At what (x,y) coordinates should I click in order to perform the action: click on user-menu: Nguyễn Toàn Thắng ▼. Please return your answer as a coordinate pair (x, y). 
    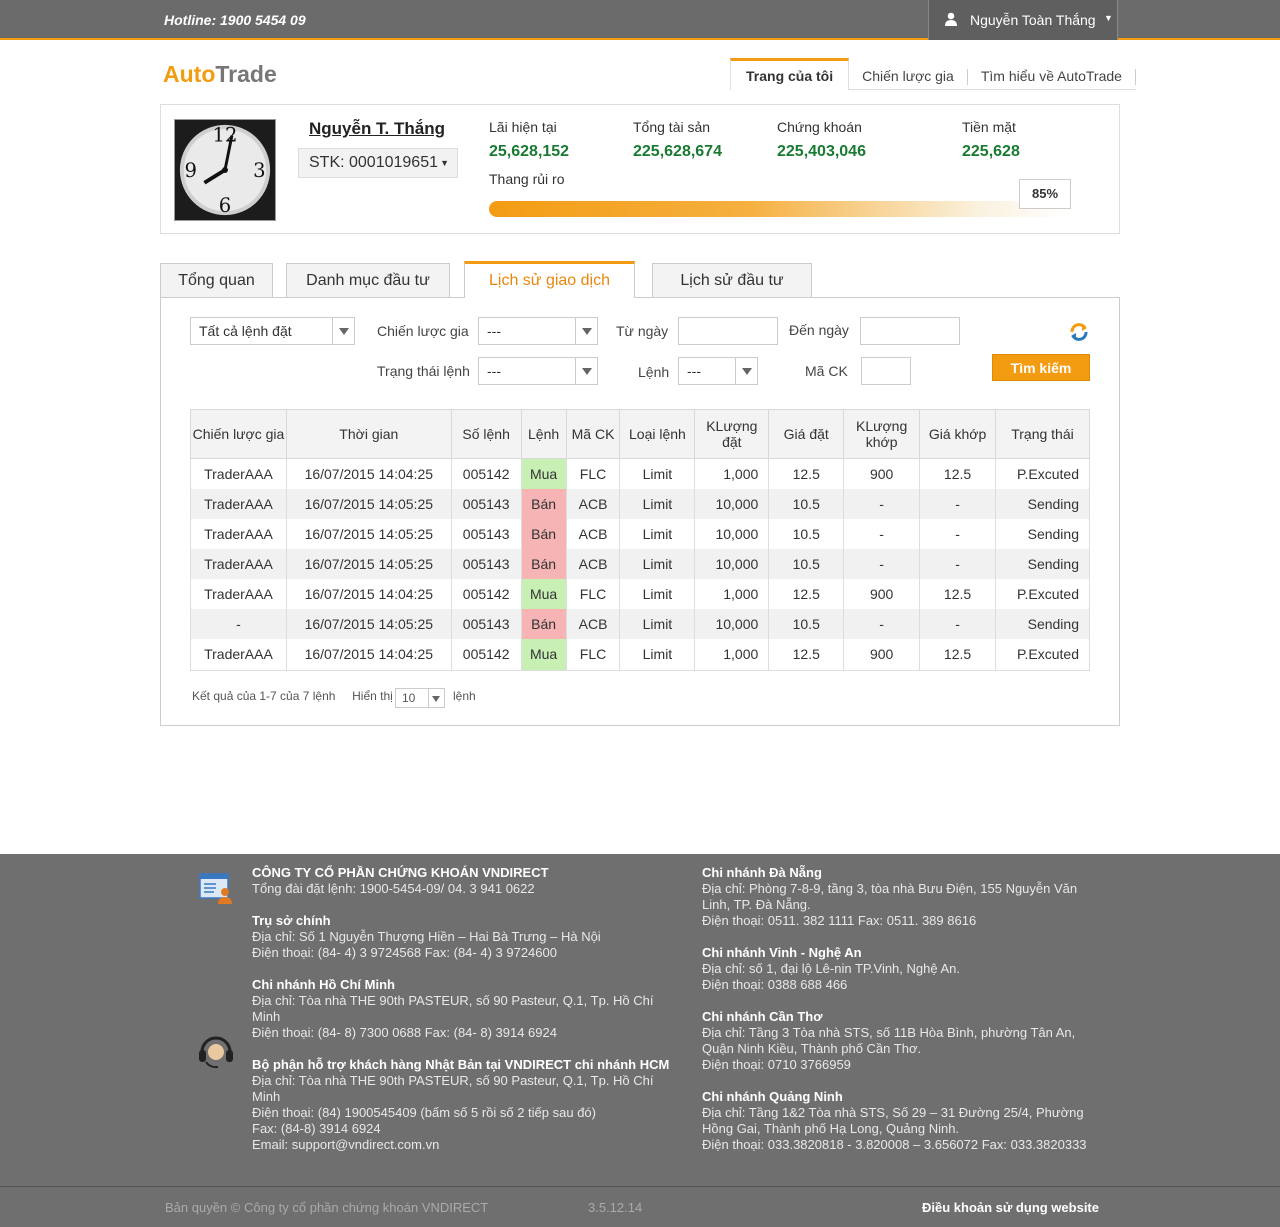
    Looking at the image, I should click on (1023, 20).